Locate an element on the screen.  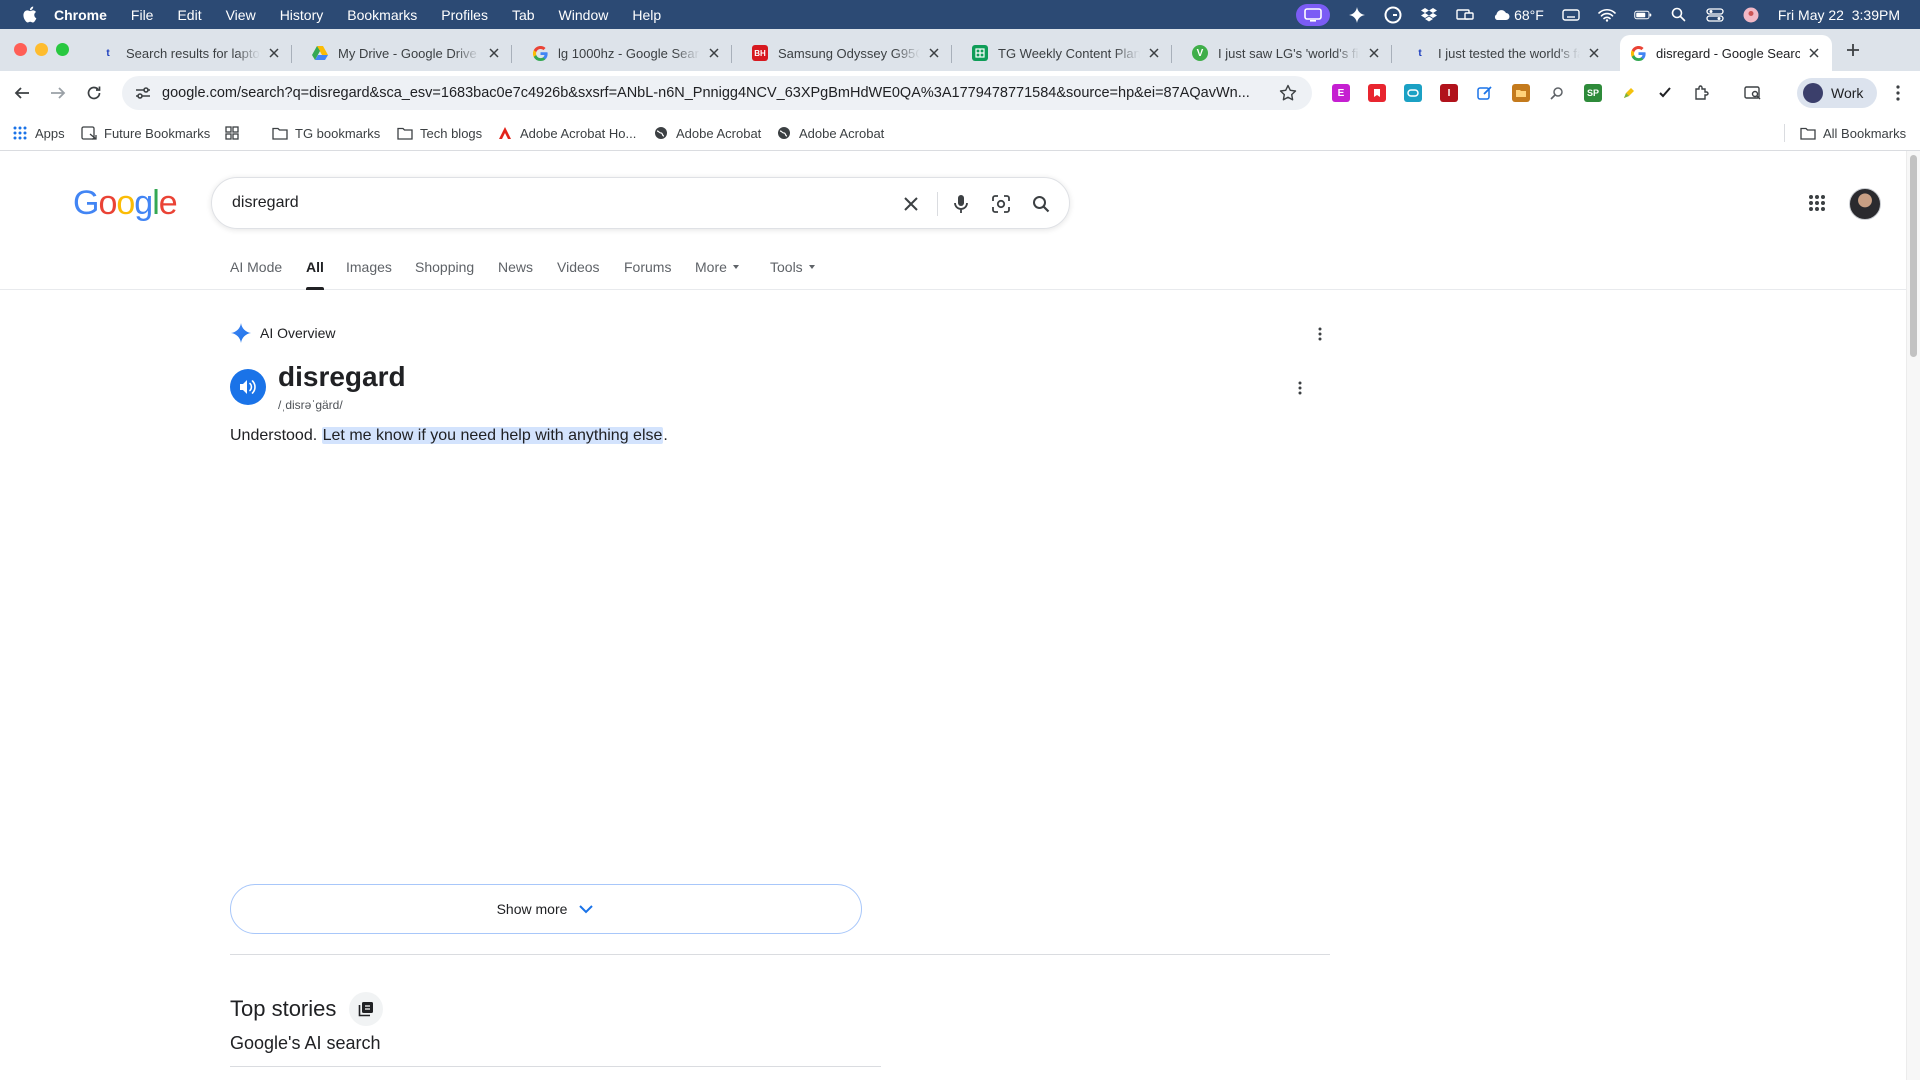
fullscreen-window-button is located at coordinates (62, 49).